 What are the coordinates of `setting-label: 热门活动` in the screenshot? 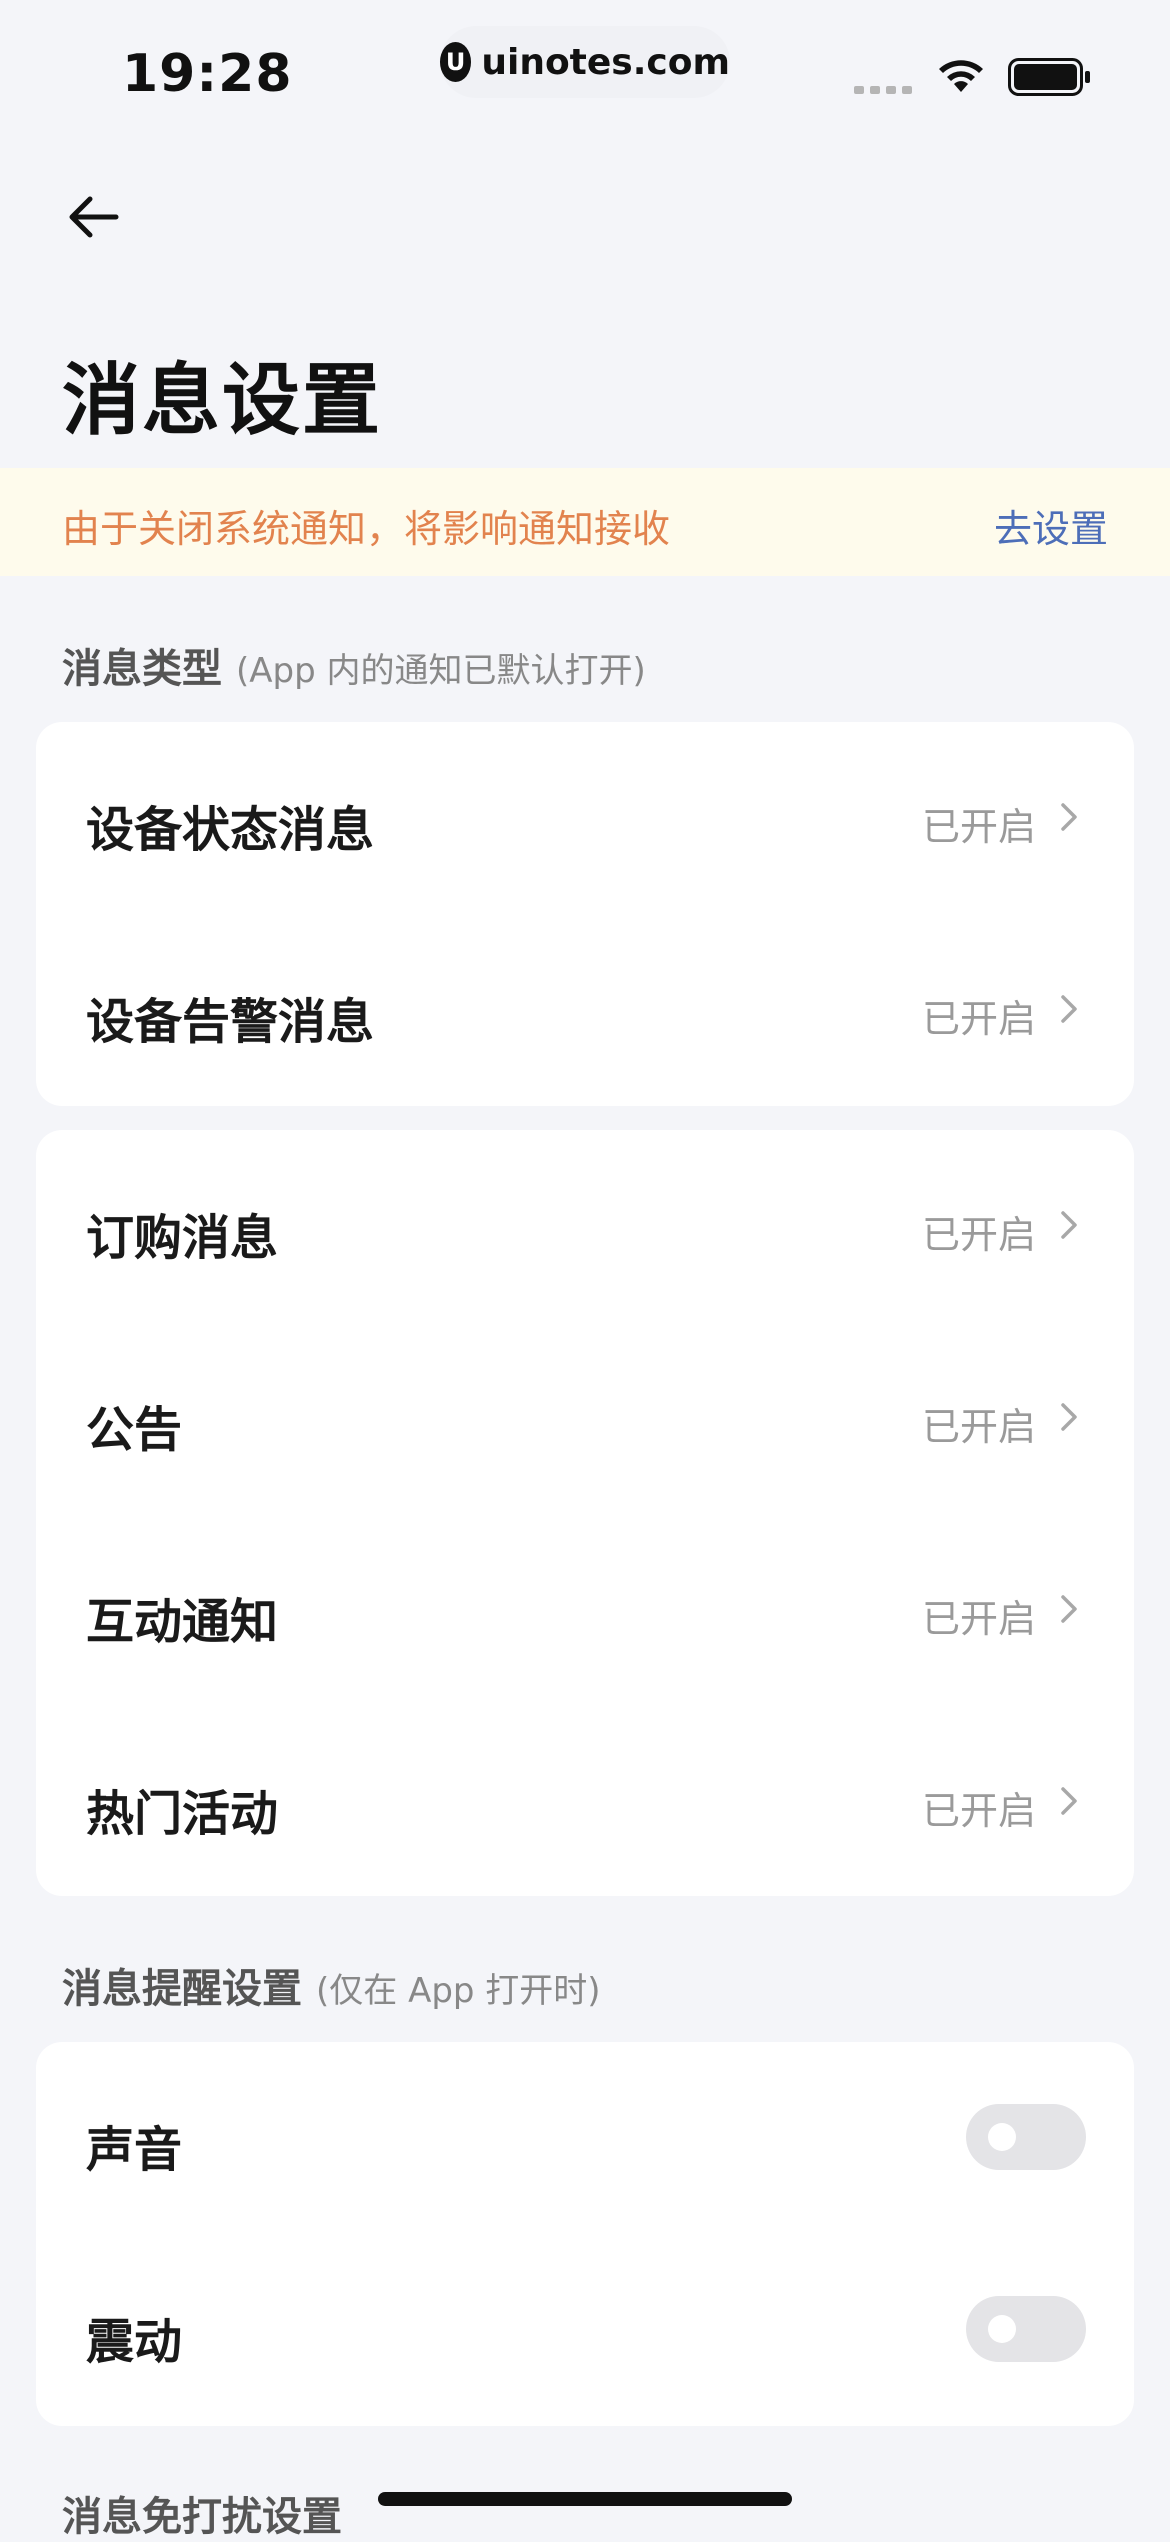 It's located at (182, 1814).